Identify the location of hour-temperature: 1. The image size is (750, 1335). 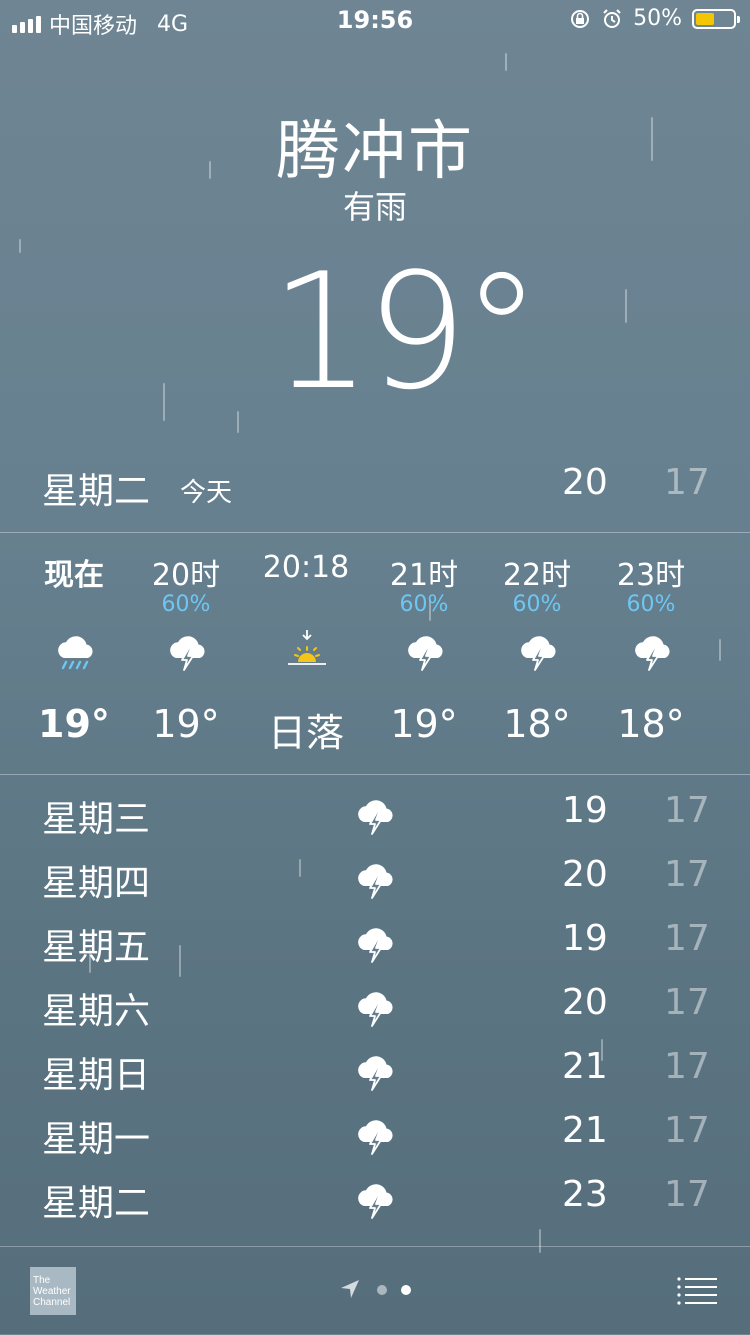
(729, 724).